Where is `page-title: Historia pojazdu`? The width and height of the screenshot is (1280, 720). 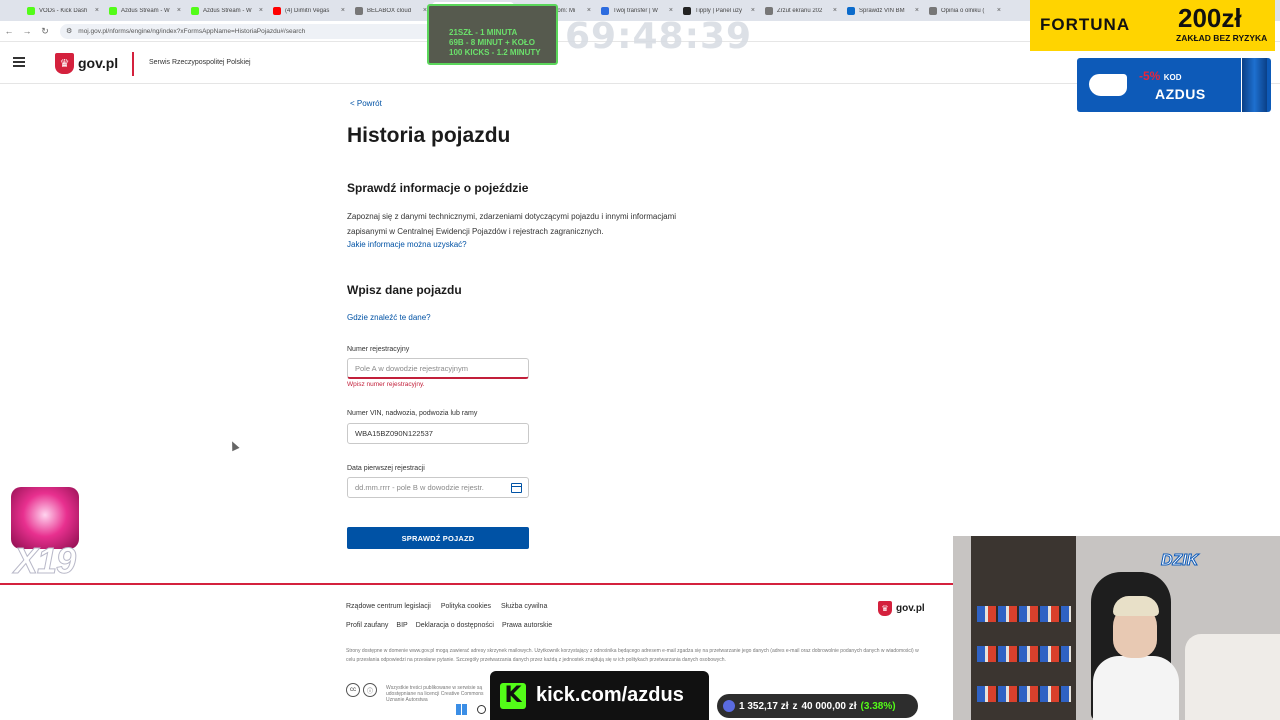 page-title: Historia pojazdu is located at coordinates (429, 135).